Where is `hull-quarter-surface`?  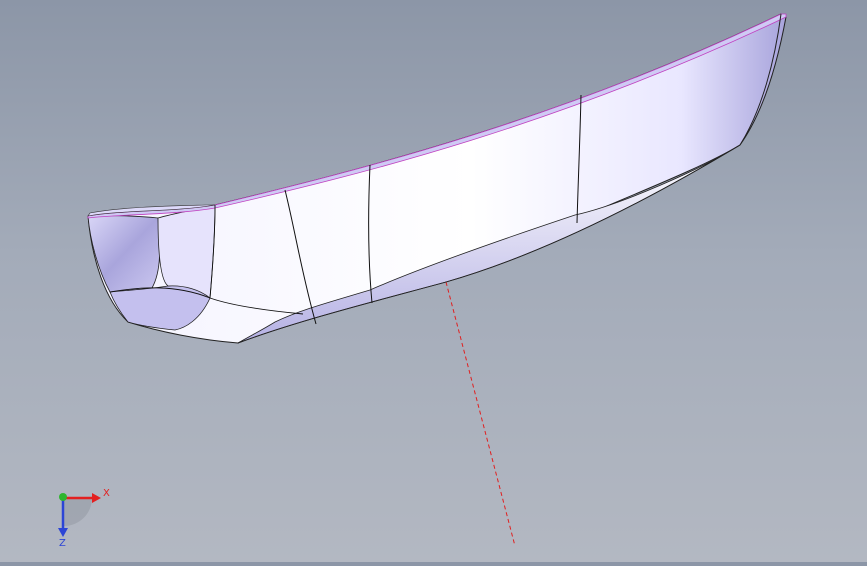 hull-quarter-surface is located at coordinates (186, 251).